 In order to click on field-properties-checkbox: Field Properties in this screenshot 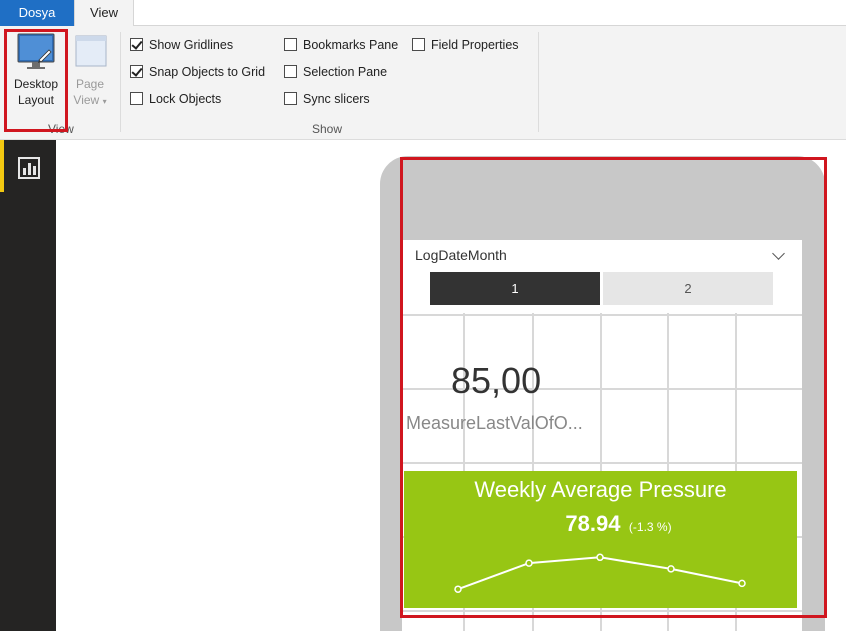, I will do `click(465, 45)`.